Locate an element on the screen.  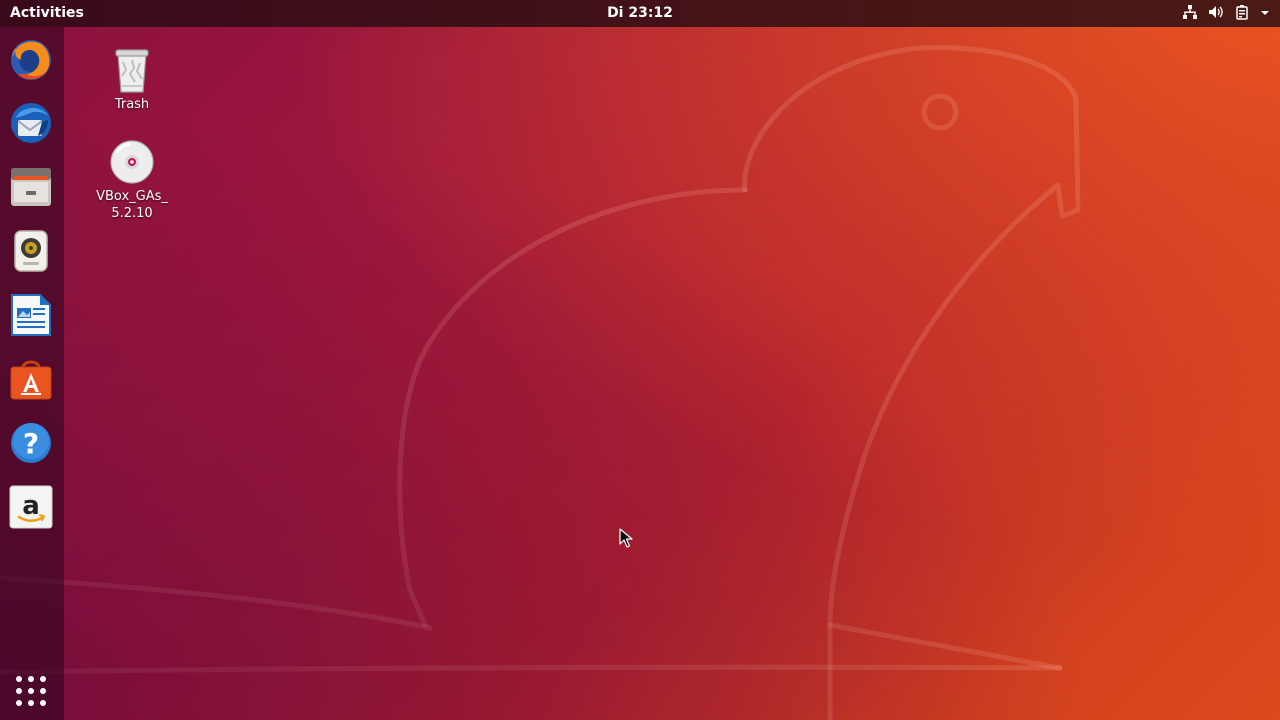
dock-item-thunderbird is located at coordinates (31, 123).